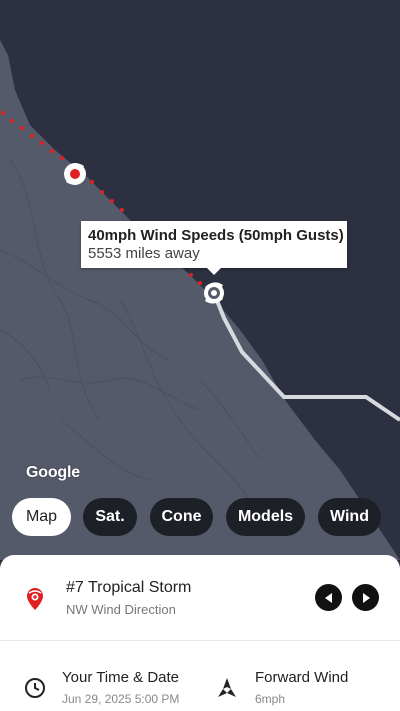 The image size is (400, 711). Describe the element at coordinates (121, 677) in the screenshot. I see `time-date-title: Your Time & Date` at that location.